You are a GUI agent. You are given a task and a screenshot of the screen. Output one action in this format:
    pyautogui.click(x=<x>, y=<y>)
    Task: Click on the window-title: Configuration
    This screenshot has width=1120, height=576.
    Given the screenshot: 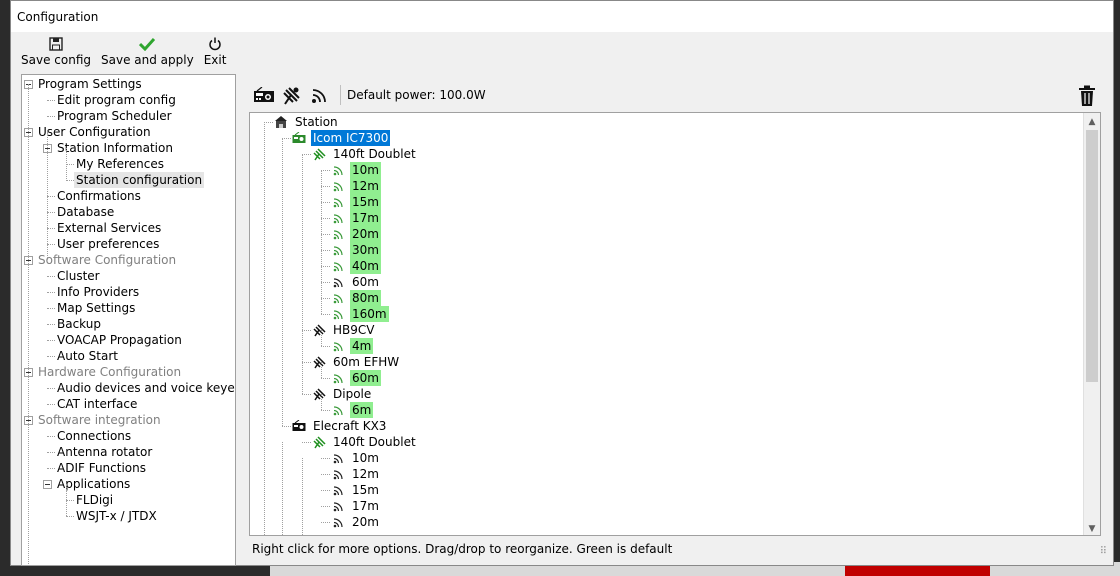 What is the action you would take?
    pyautogui.click(x=58, y=16)
    